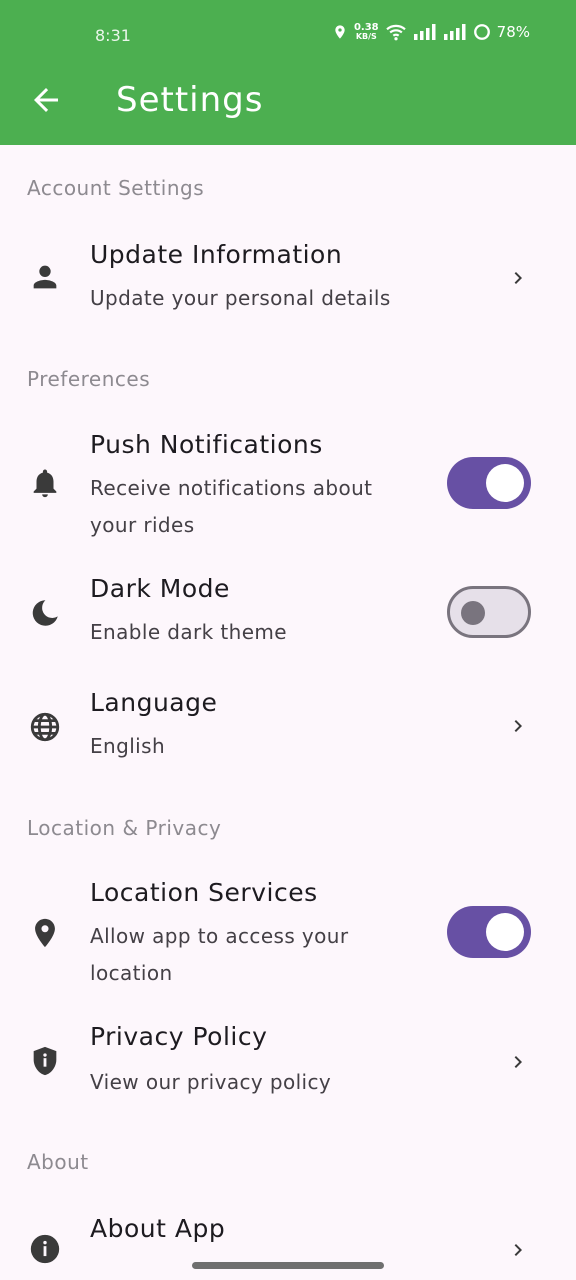 This screenshot has height=1280, width=576. What do you see at coordinates (46, 100) in the screenshot?
I see `back-arrow-icon` at bounding box center [46, 100].